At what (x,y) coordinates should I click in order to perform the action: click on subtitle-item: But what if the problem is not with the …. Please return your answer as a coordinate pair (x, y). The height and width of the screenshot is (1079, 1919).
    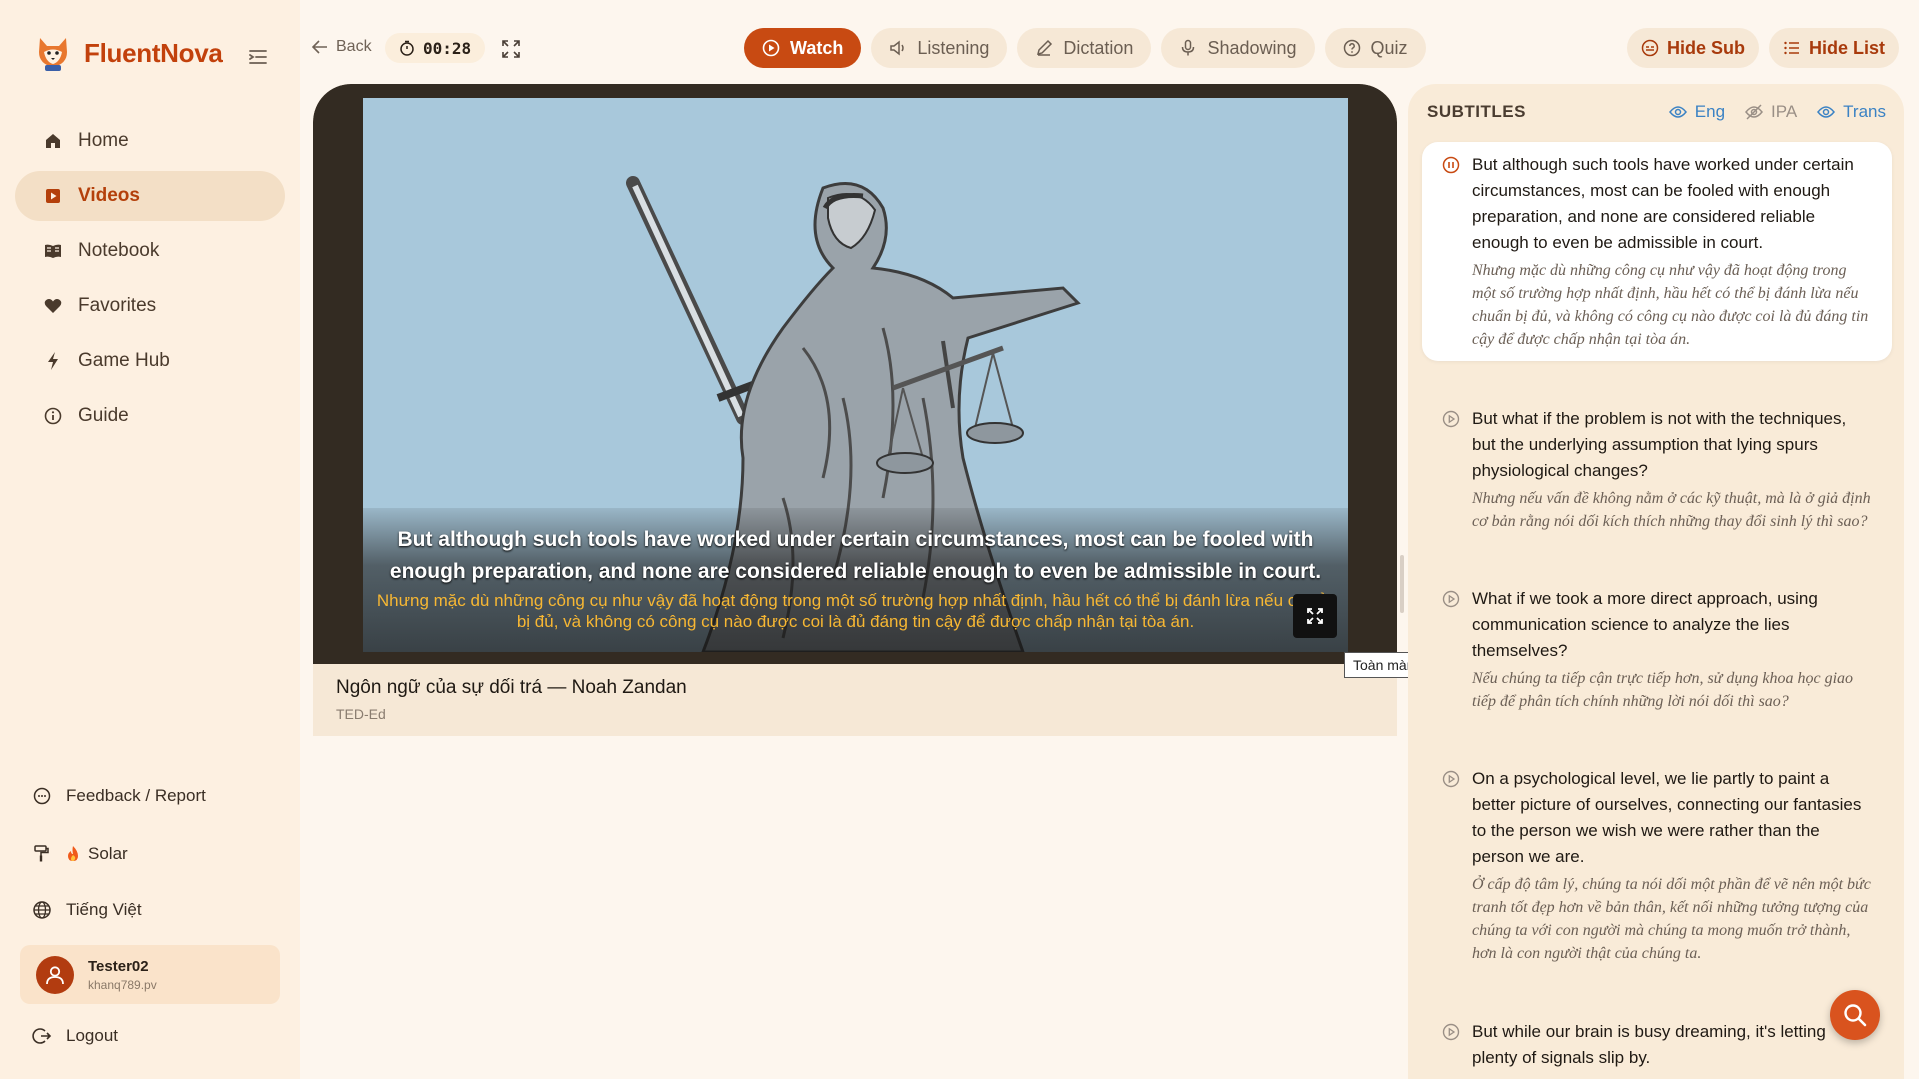
    Looking at the image, I should click on (1657, 469).